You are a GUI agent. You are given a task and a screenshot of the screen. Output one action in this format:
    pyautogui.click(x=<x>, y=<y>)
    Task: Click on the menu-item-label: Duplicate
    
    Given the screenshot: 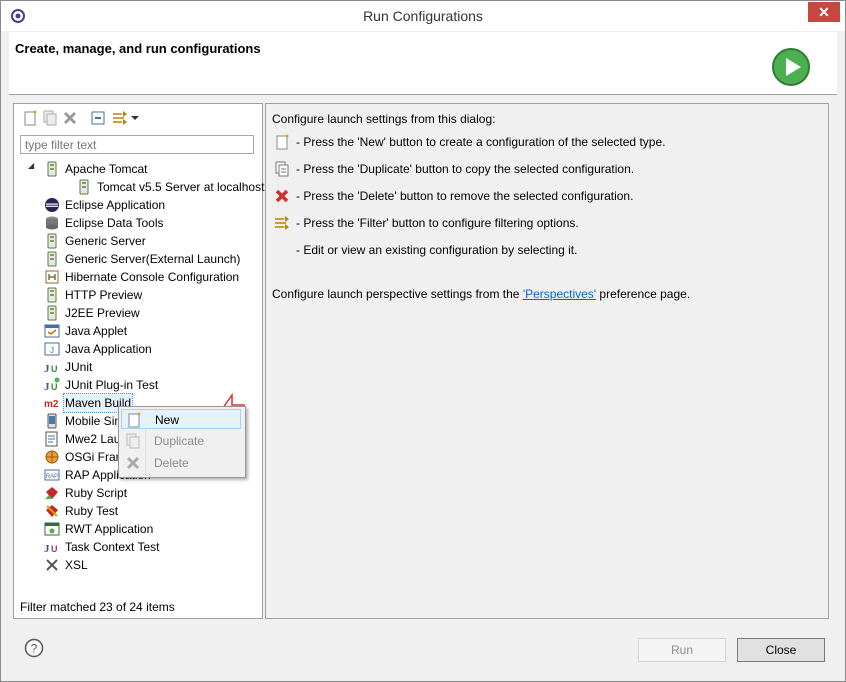 What is the action you would take?
    pyautogui.click(x=179, y=441)
    